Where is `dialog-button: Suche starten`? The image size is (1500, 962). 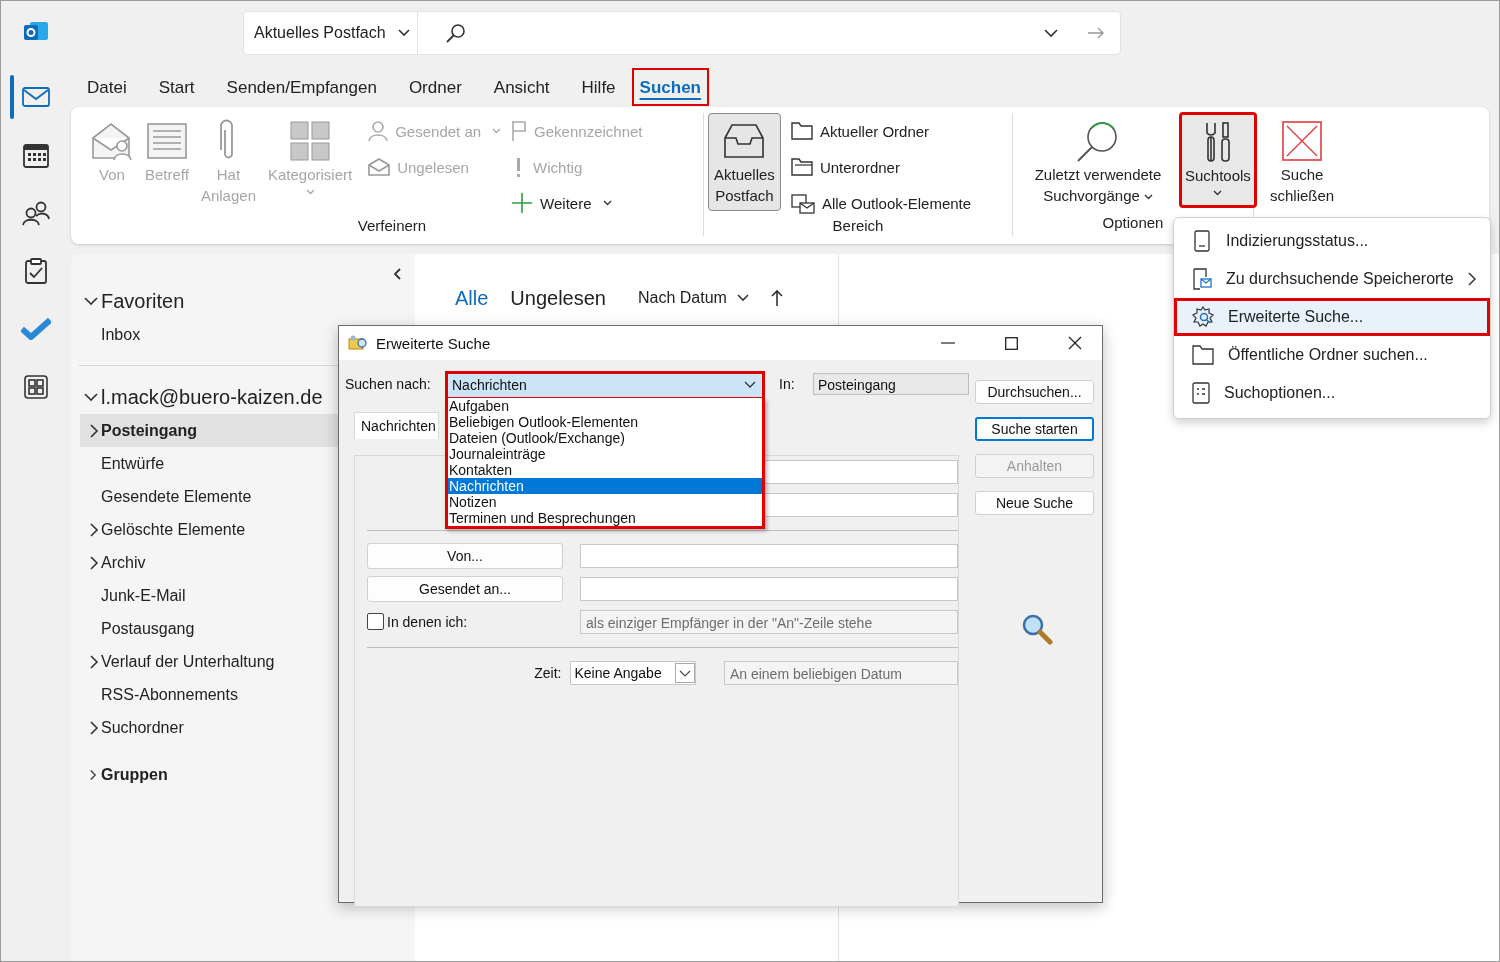 dialog-button: Suche starten is located at coordinates (1034, 429).